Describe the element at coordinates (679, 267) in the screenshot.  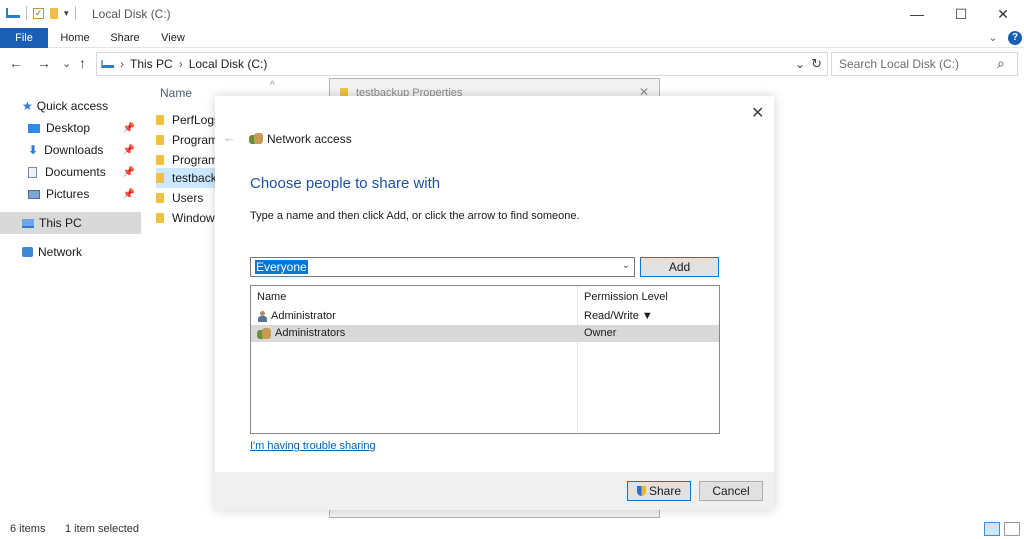
I see `add-button: Add` at that location.